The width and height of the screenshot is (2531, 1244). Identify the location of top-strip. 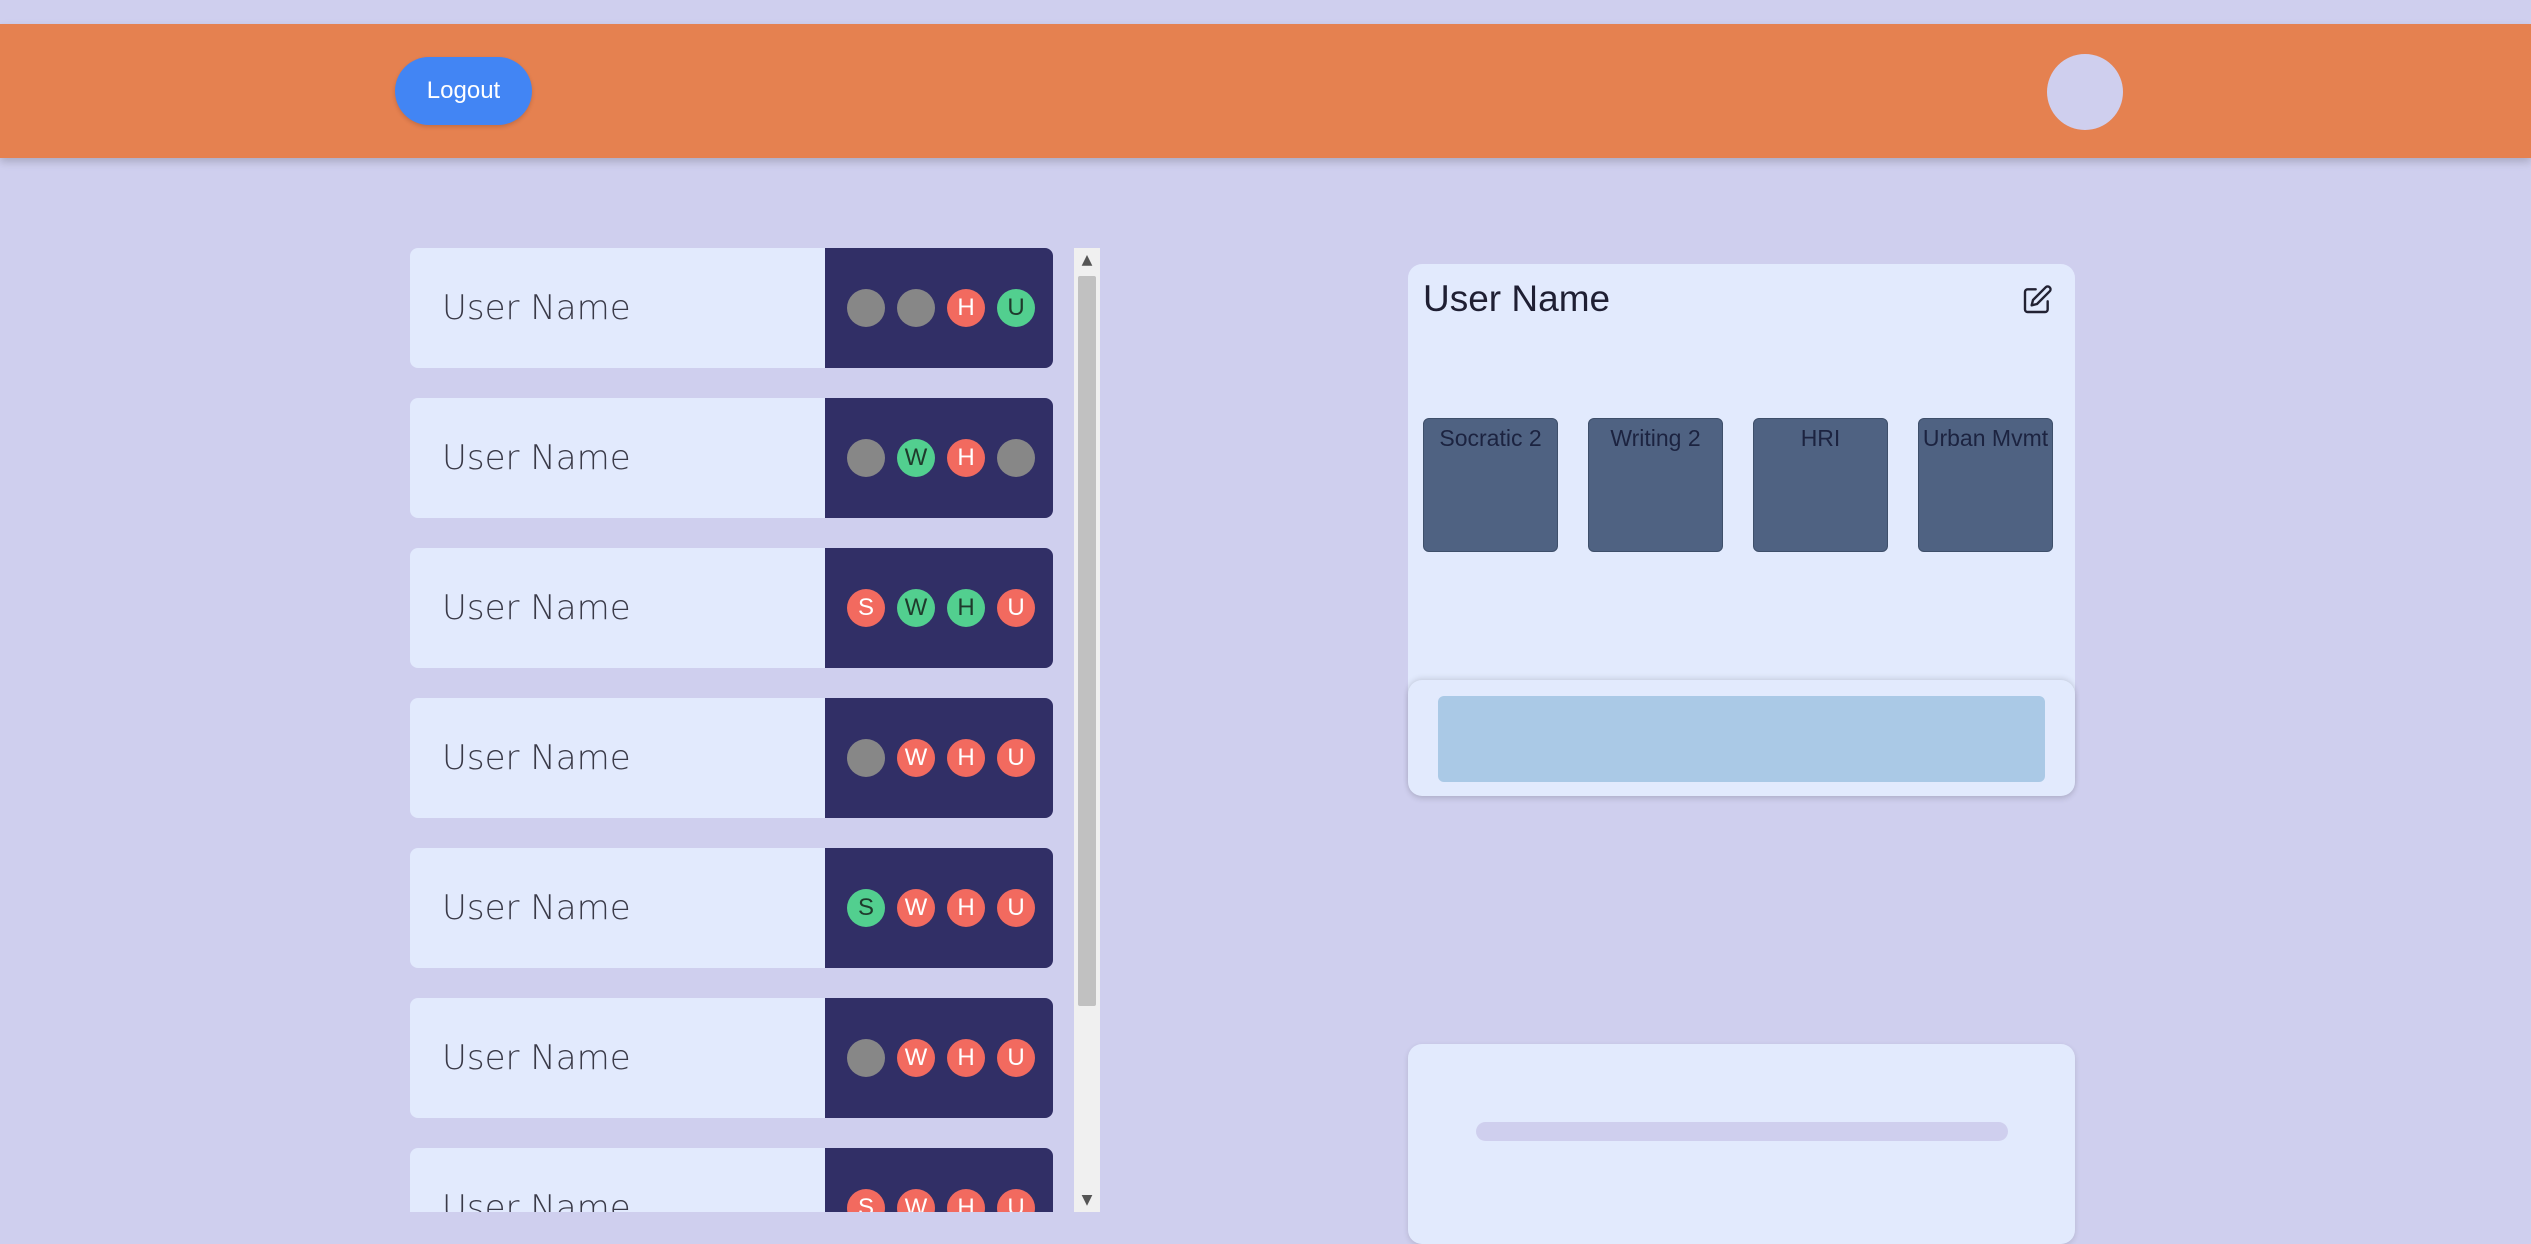
(1265, 12).